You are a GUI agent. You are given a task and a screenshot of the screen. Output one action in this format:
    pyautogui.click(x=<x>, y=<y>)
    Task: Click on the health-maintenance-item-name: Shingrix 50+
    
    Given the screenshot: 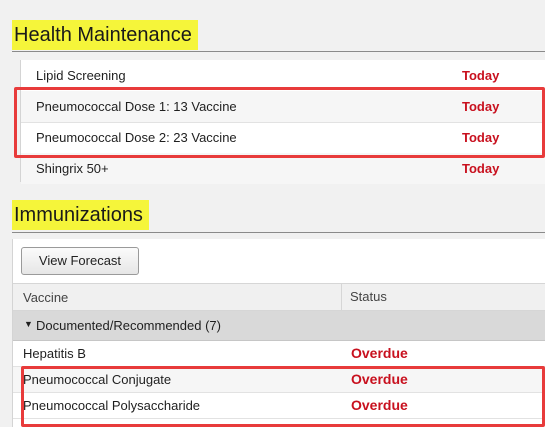 What is the action you would take?
    pyautogui.click(x=72, y=168)
    